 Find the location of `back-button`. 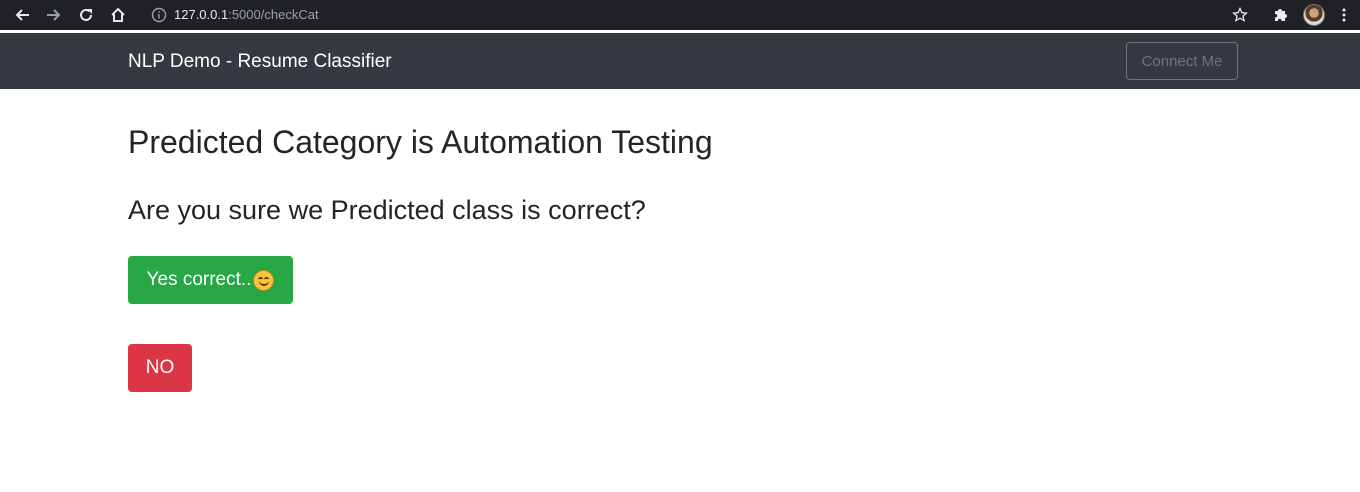

back-button is located at coordinates (22, 15).